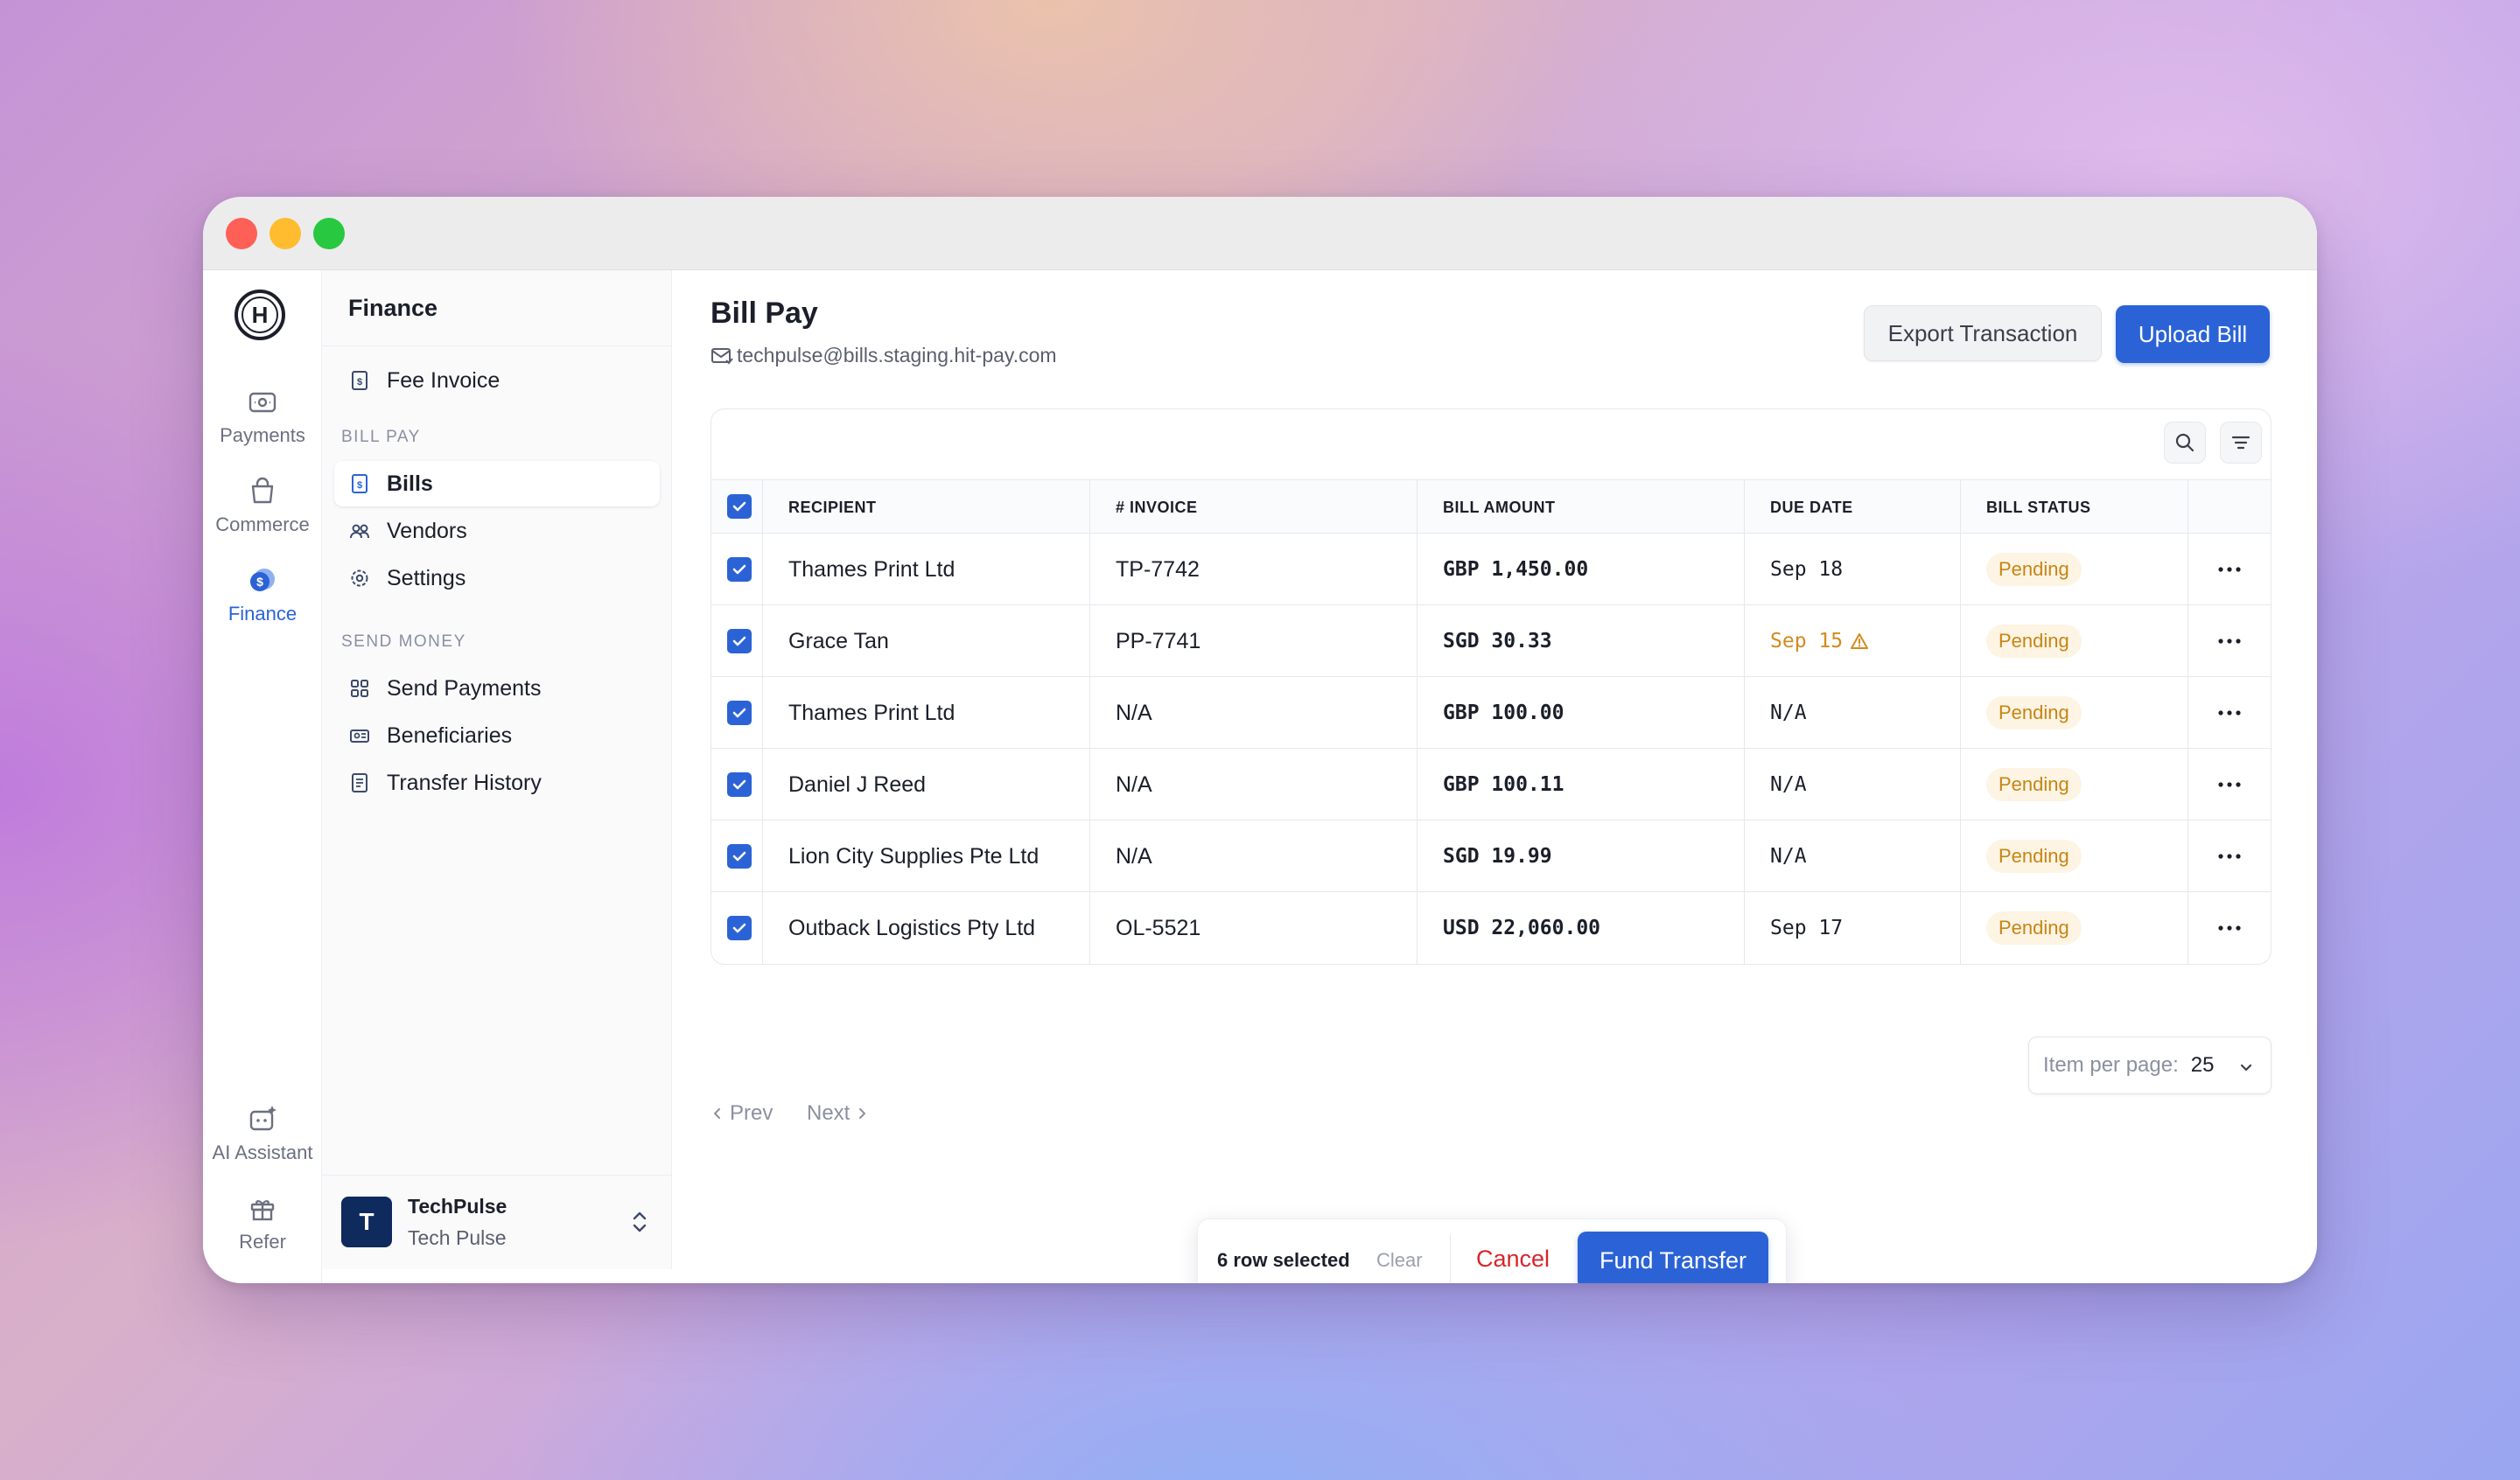 The height and width of the screenshot is (1480, 2520). I want to click on prev-page-button: Prev, so click(741, 1114).